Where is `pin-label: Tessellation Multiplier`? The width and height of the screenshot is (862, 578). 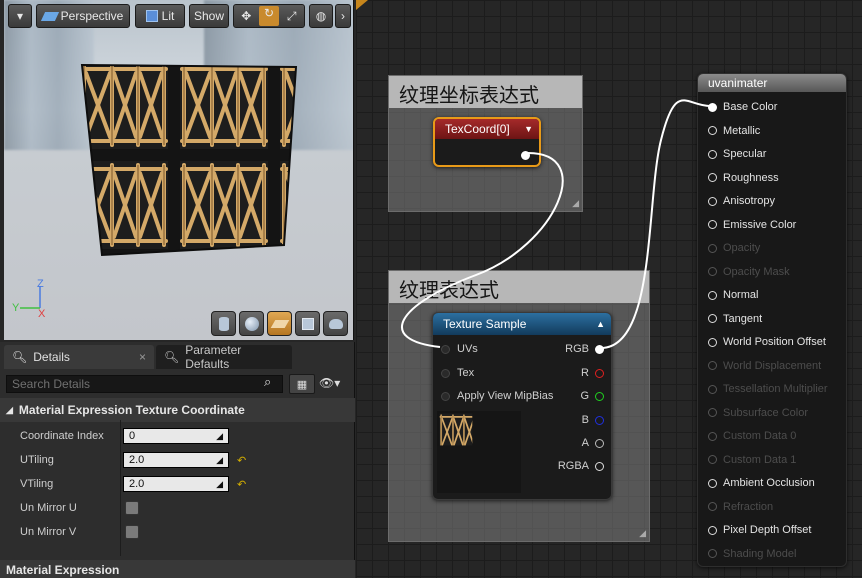 pin-label: Tessellation Multiplier is located at coordinates (775, 389).